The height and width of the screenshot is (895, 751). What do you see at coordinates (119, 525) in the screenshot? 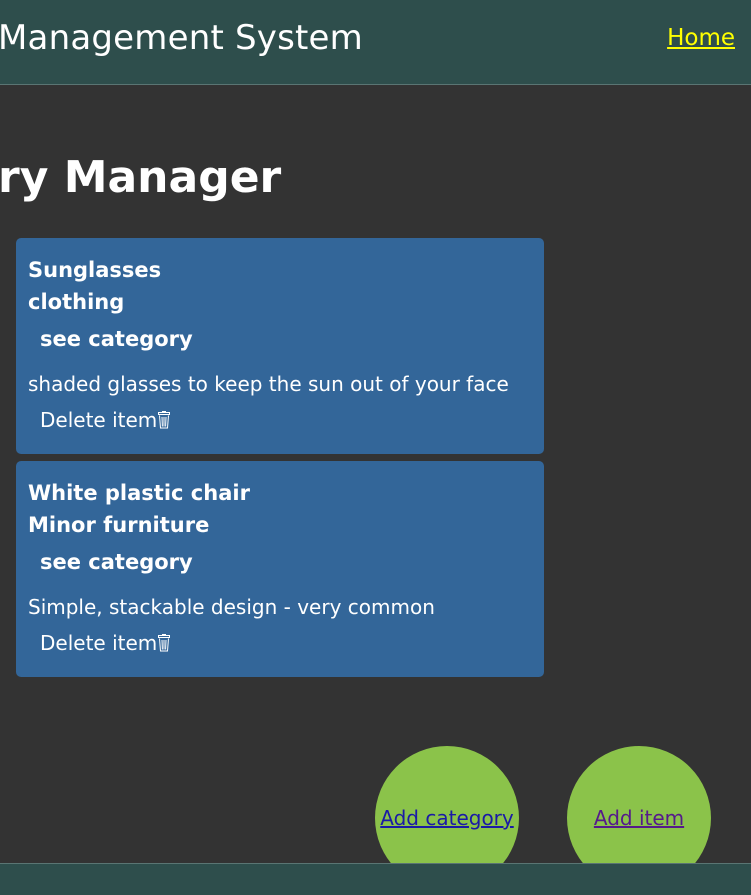
I see `item-category: Minor furniture` at bounding box center [119, 525].